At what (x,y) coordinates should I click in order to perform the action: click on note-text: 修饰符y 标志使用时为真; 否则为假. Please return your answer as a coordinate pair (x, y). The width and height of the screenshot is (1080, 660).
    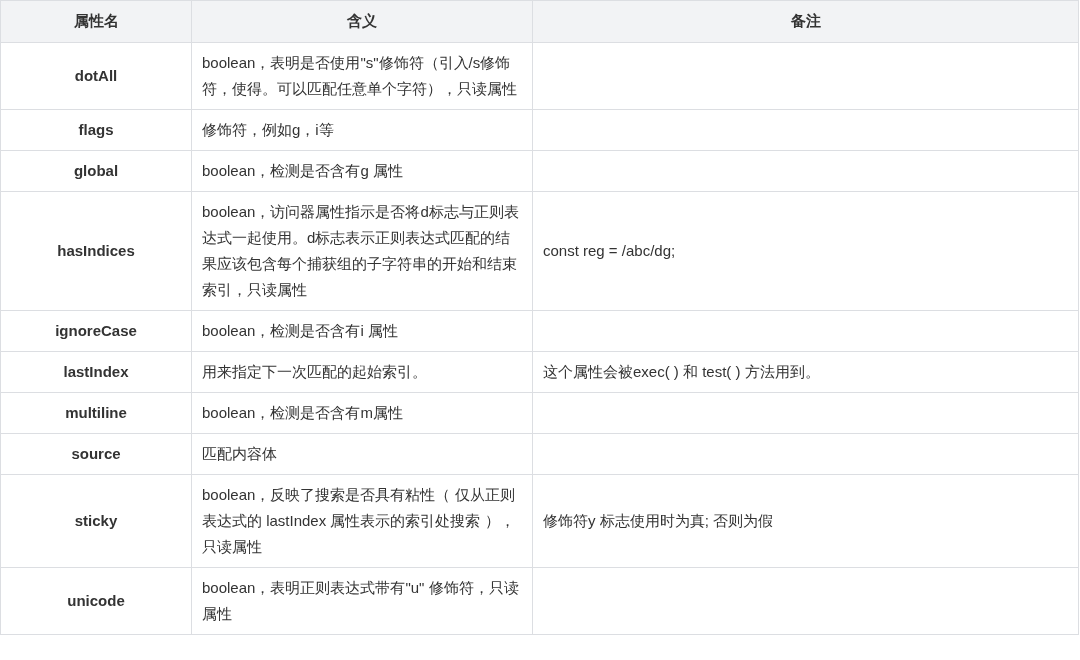
    Looking at the image, I should click on (658, 520).